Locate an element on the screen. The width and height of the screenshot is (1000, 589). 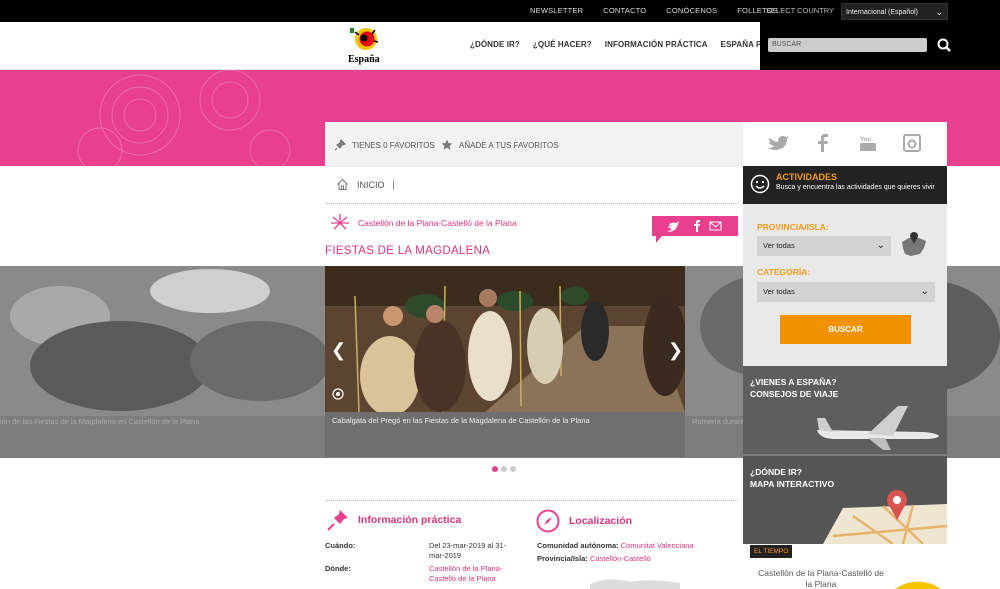
conocenos-link: CONÓCENOS is located at coordinates (691, 11).